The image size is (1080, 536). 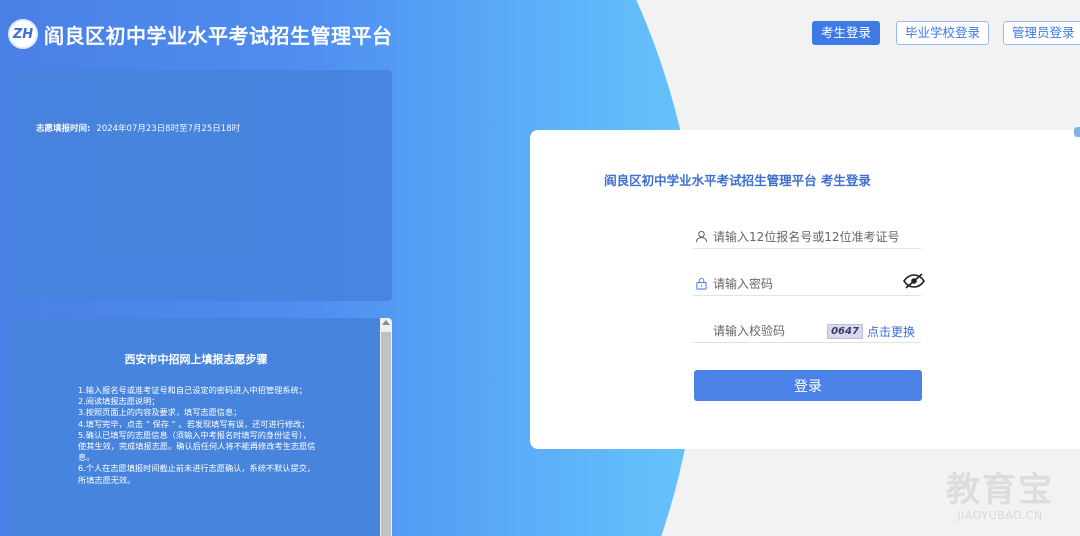 I want to click on scroll-up-icon, so click(x=386, y=322).